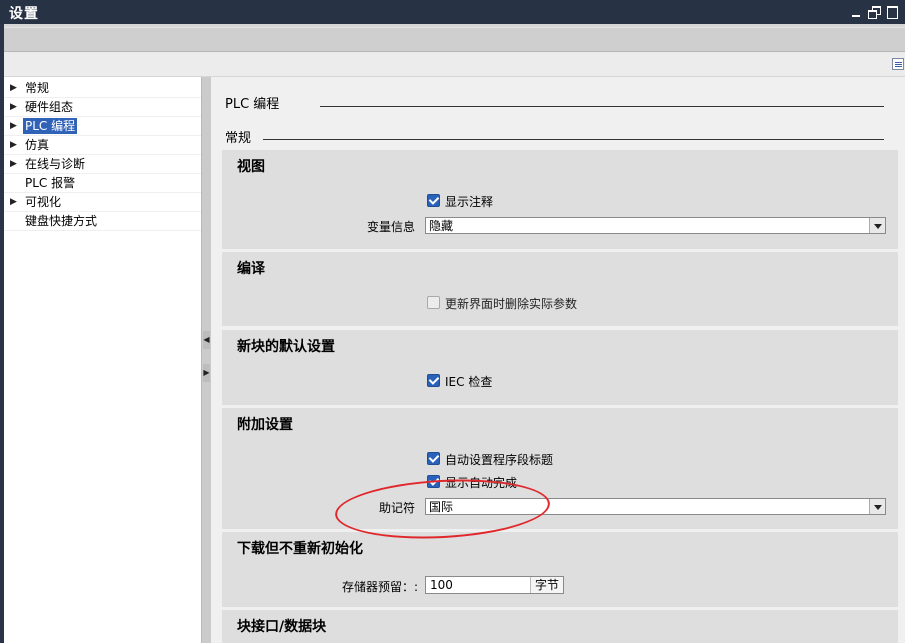  What do you see at coordinates (251, 269) in the screenshot?
I see `section-title: 编译` at bounding box center [251, 269].